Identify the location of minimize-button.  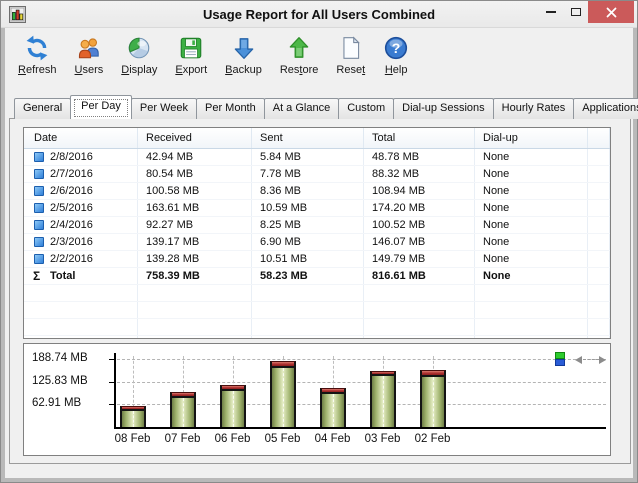
(550, 12).